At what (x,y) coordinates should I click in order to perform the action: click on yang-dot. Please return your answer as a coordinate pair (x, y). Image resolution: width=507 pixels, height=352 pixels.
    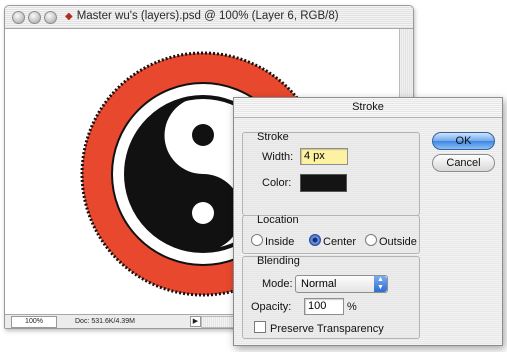
    Looking at the image, I should click on (203, 135).